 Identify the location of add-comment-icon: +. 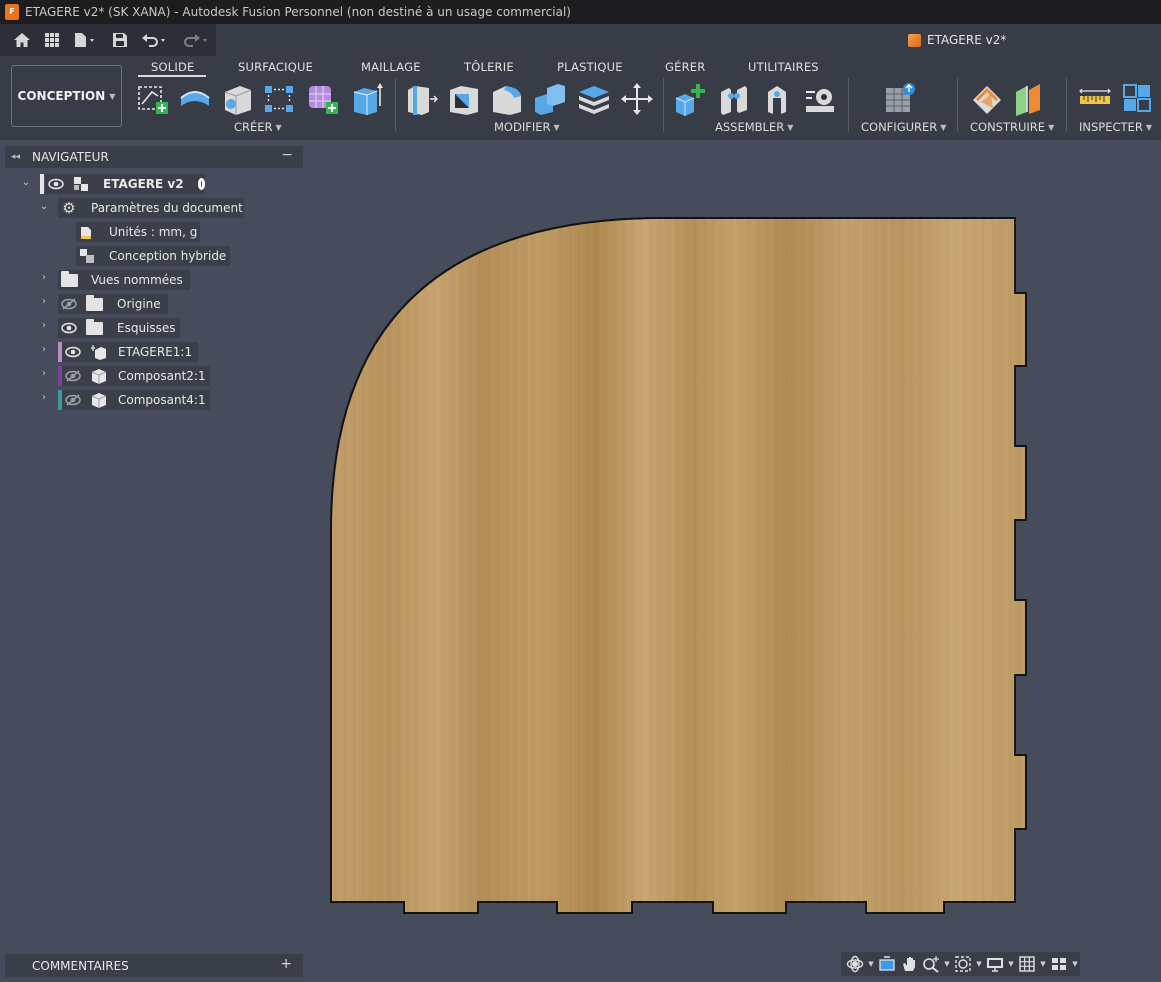
(286, 964).